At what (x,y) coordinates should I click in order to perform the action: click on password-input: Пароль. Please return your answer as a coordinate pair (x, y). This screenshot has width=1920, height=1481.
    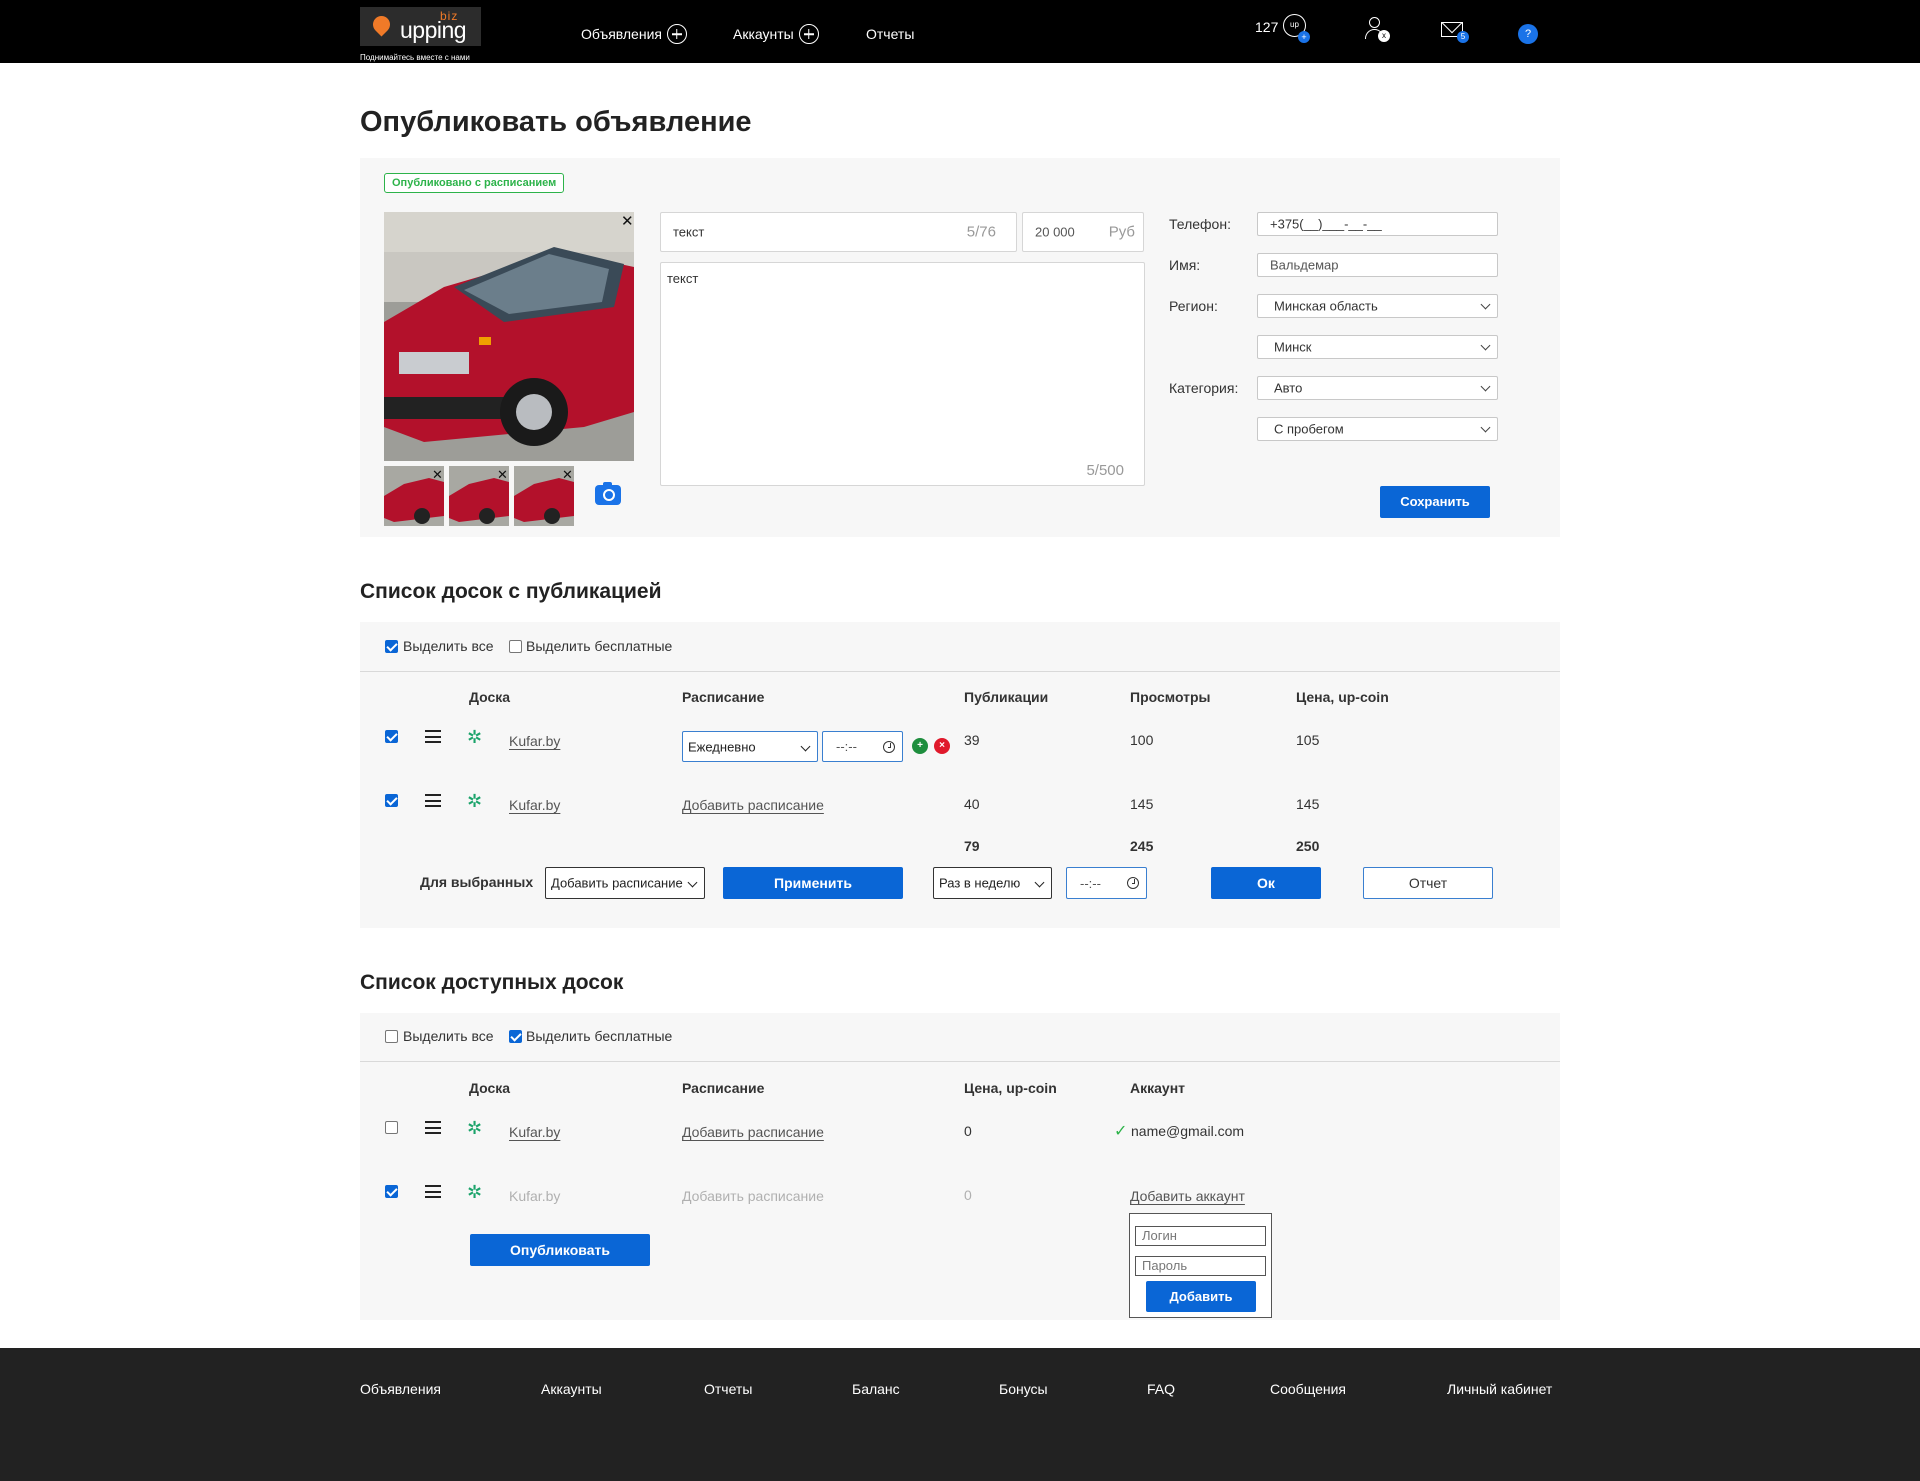
    Looking at the image, I should click on (1200, 1266).